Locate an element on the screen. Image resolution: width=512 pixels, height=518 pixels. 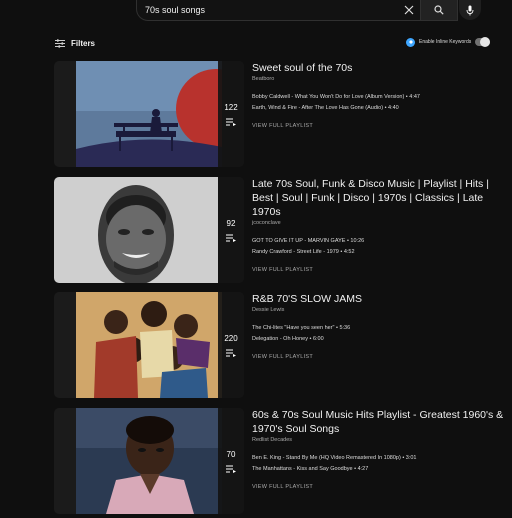
playlist-title: Sweet soul of the 70s is located at coordinates (379, 68).